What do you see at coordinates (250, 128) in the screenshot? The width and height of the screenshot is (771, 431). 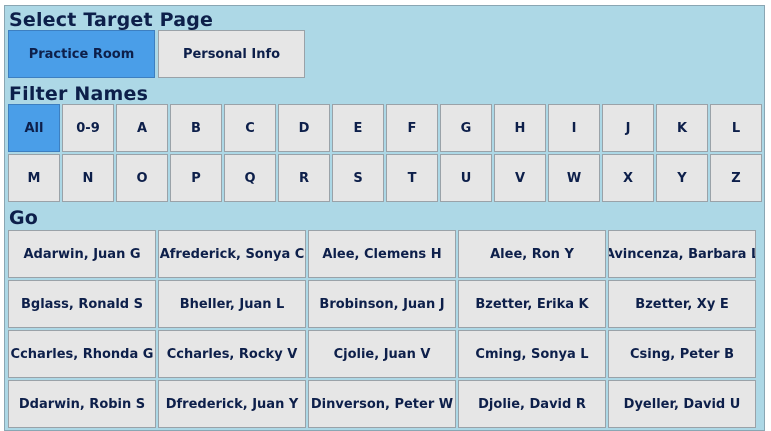 I see `filter-c-button: C` at bounding box center [250, 128].